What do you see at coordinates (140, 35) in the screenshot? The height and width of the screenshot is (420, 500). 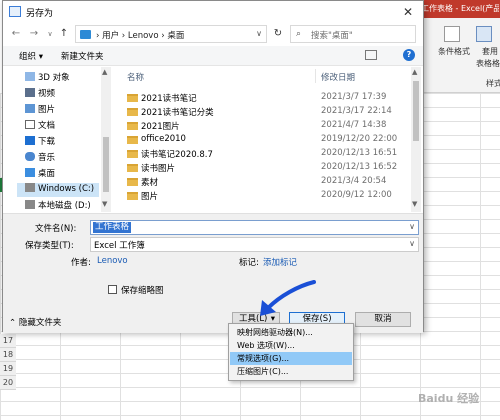 I see `address-path: › 用户 › Lenovo › 桌面` at bounding box center [140, 35].